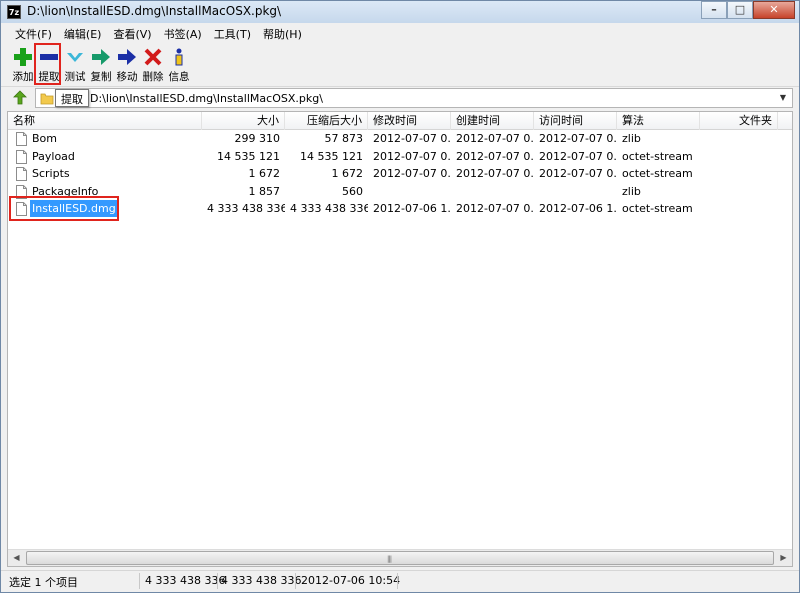  What do you see at coordinates (248, 156) in the screenshot?
I see `cell-size: 14 535 121` at bounding box center [248, 156].